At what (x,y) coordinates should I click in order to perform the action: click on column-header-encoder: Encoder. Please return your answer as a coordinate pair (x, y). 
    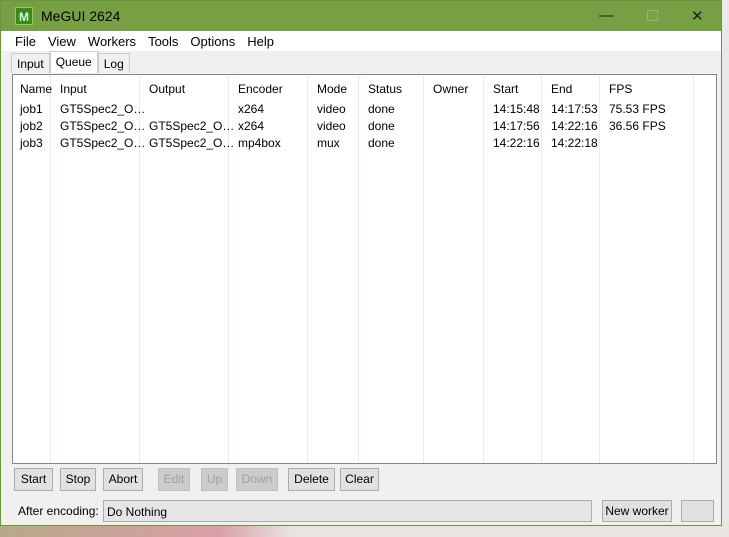
    Looking at the image, I should click on (260, 89).